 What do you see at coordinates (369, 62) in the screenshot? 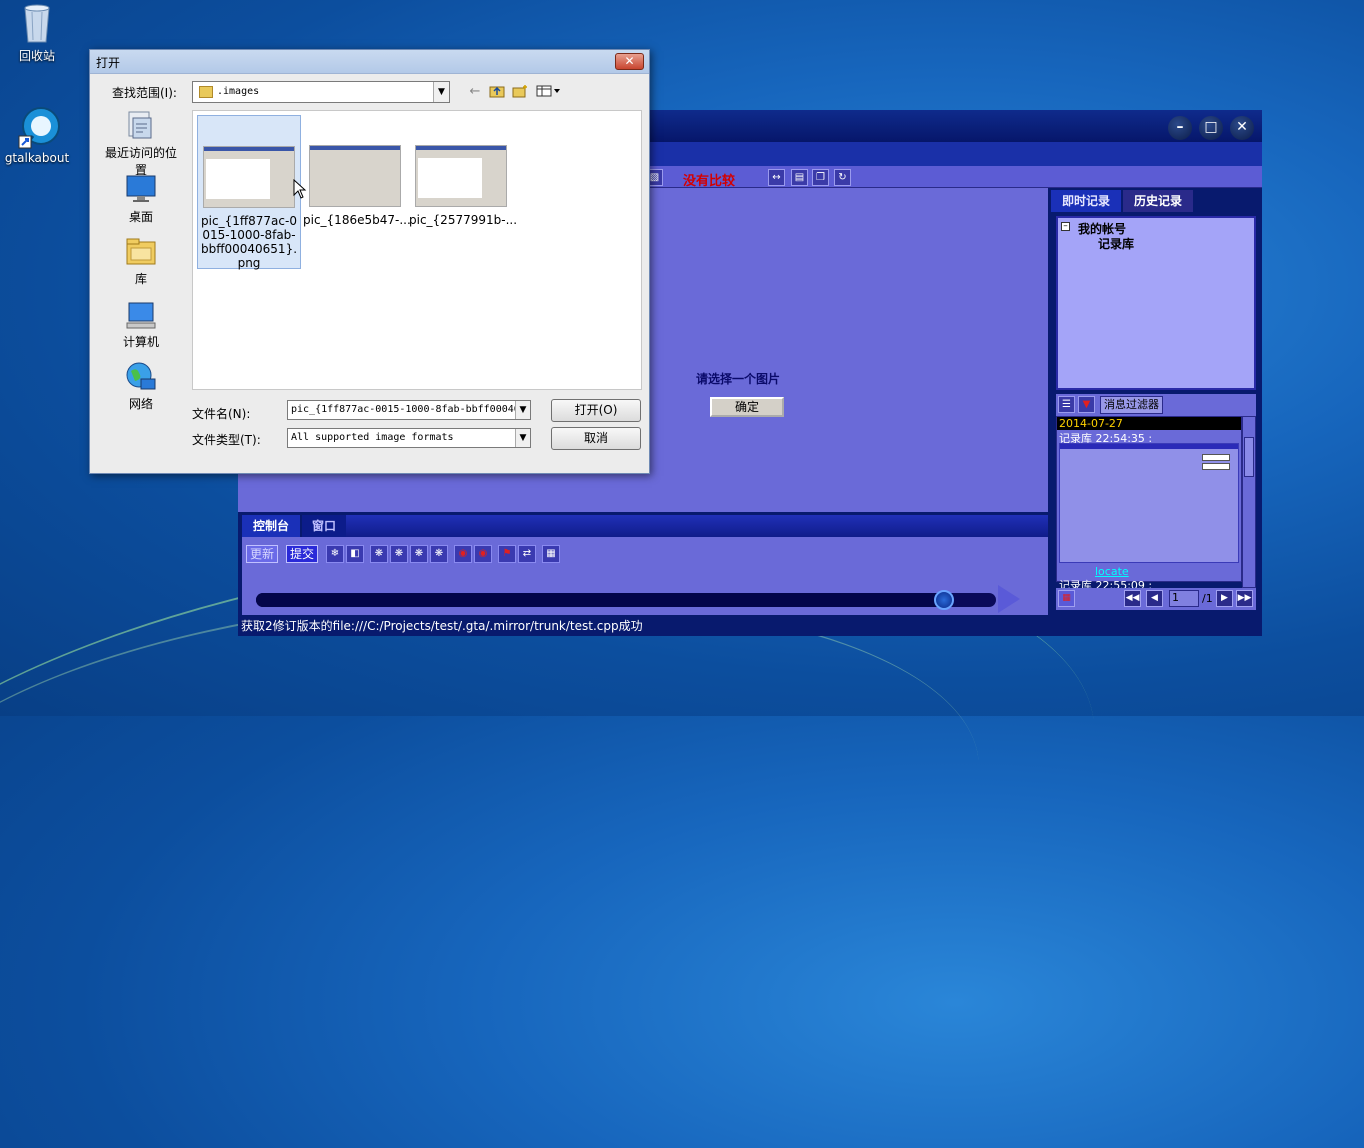
I see `dialog-titlebar` at bounding box center [369, 62].